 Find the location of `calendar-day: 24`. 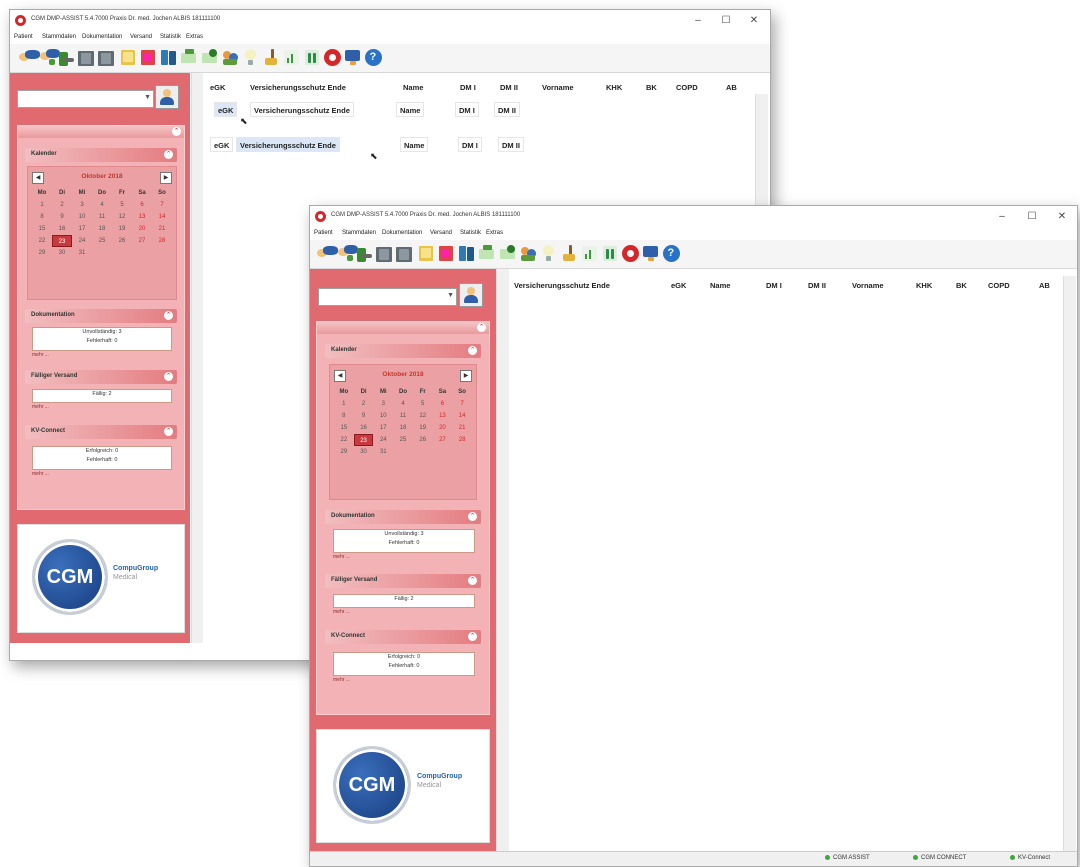

calendar-day: 24 is located at coordinates (82, 241).